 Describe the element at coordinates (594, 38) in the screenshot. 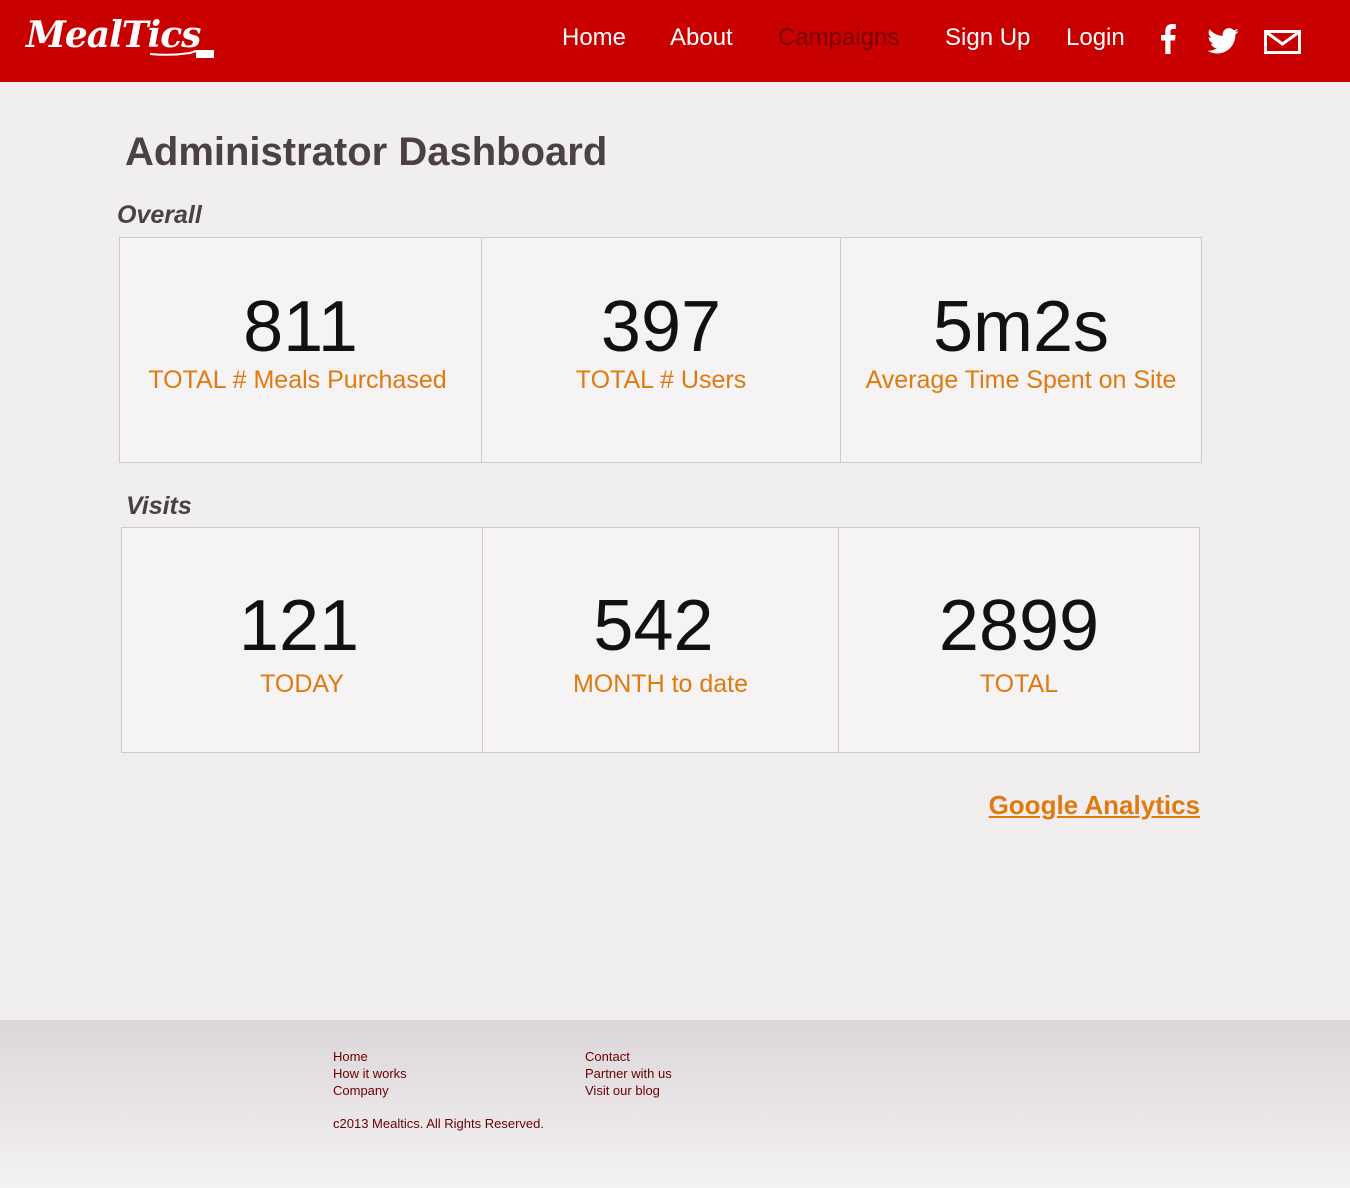

I see `nav-home: Home` at that location.